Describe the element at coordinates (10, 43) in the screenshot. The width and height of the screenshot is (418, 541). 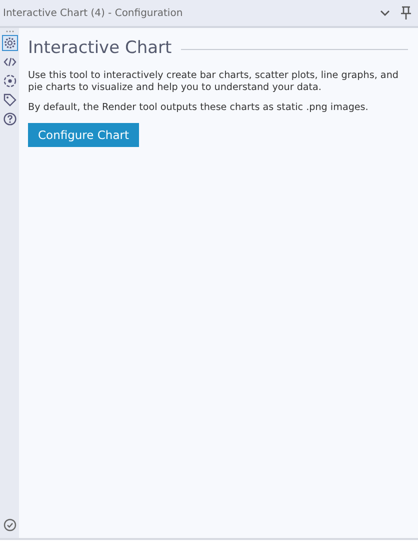
I see `gear-icon` at that location.